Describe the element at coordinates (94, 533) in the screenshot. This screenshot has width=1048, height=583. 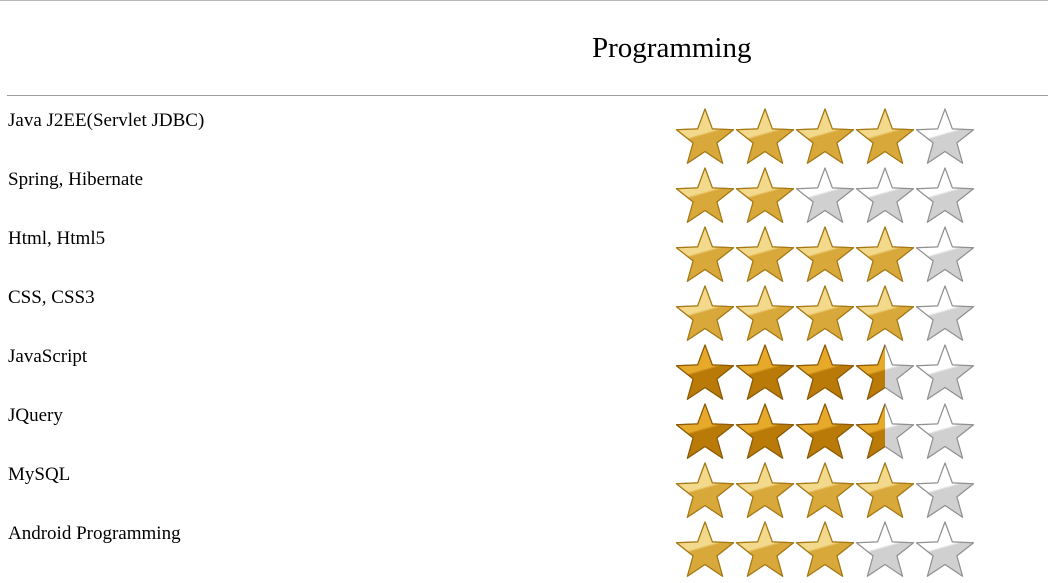
I see `skill-name: Android Programming` at that location.